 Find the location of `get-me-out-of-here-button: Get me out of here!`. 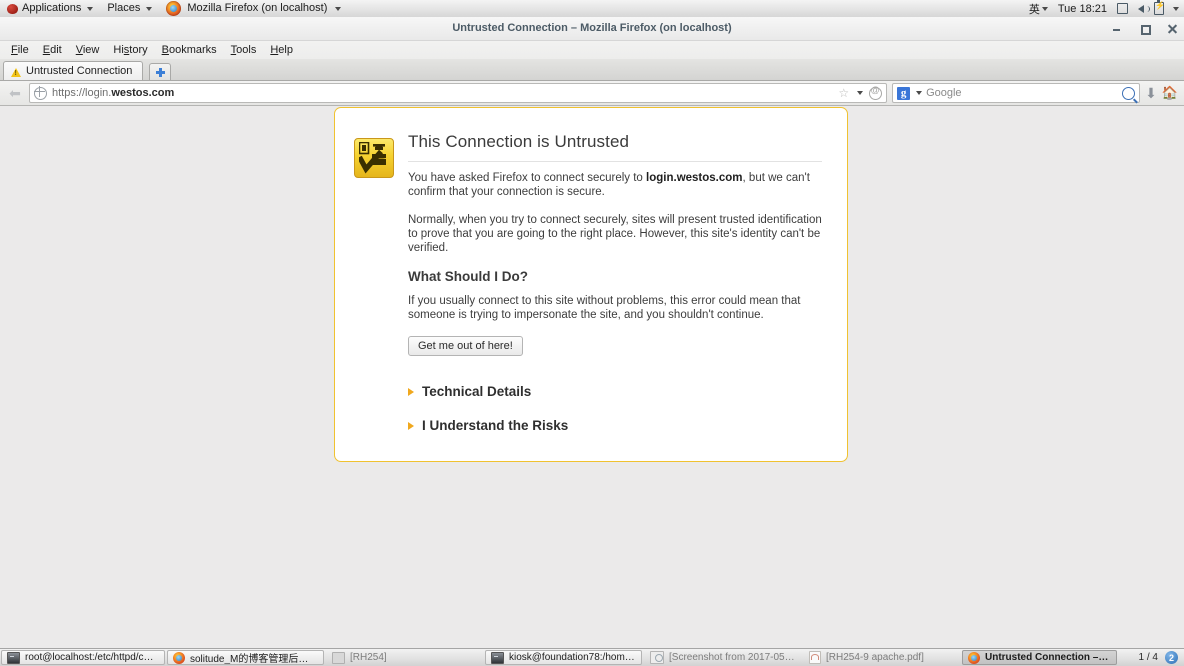

get-me-out-of-here-button: Get me out of here! is located at coordinates (465, 346).